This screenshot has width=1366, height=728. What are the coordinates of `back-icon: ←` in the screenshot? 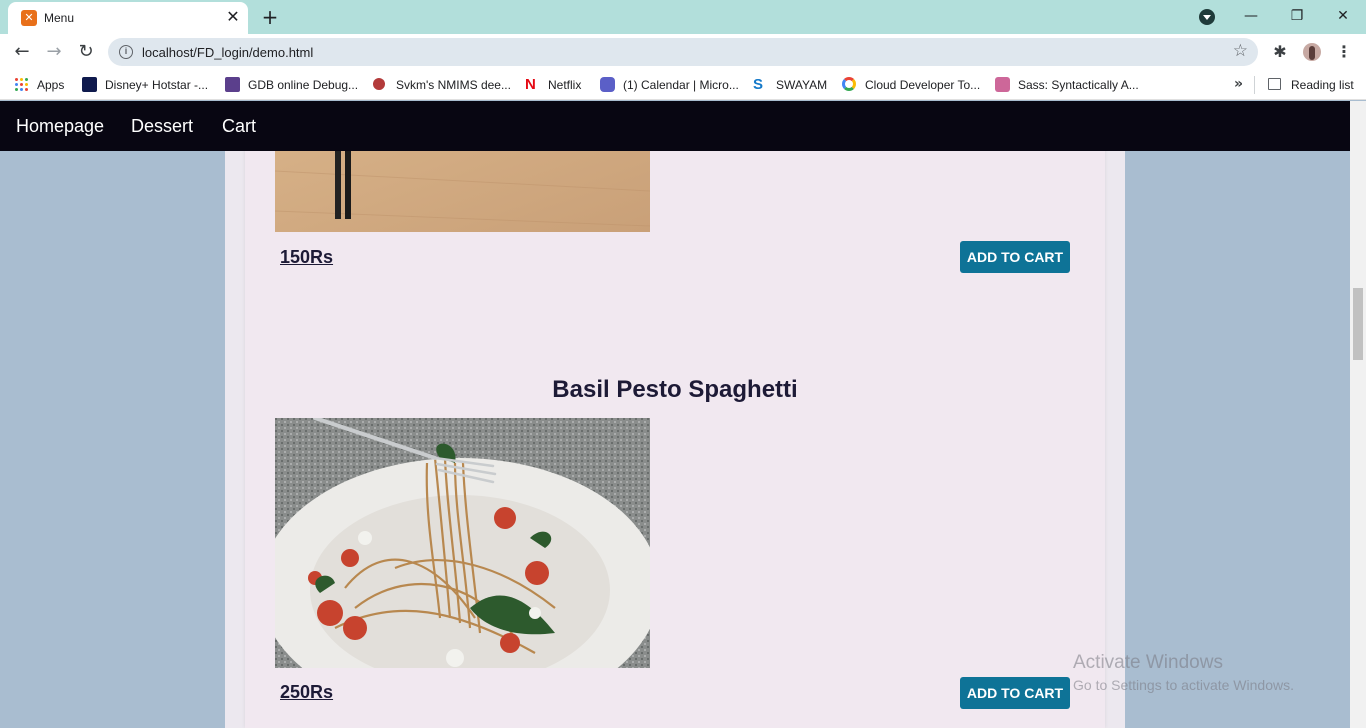 It's located at (22, 52).